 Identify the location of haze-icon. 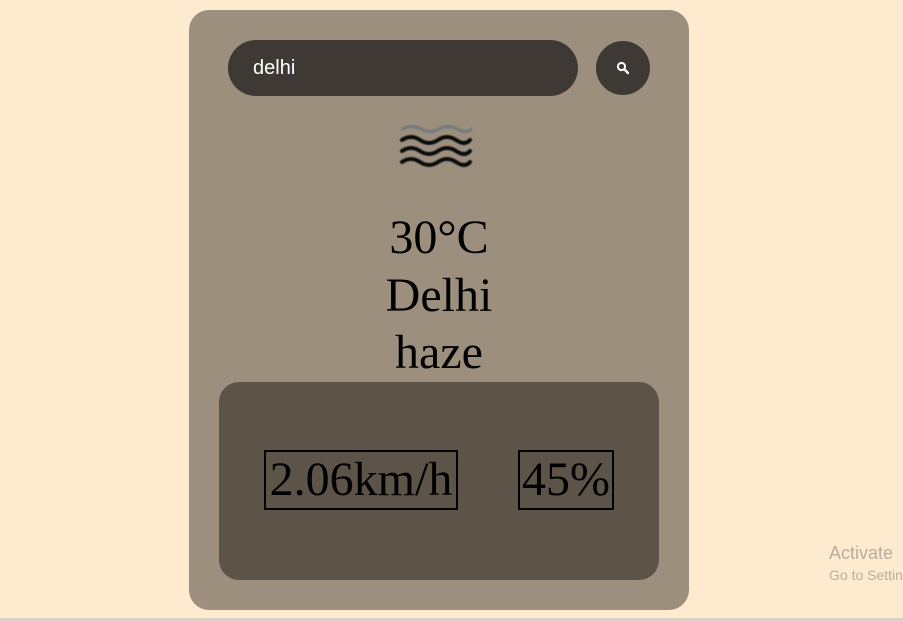
(436, 145).